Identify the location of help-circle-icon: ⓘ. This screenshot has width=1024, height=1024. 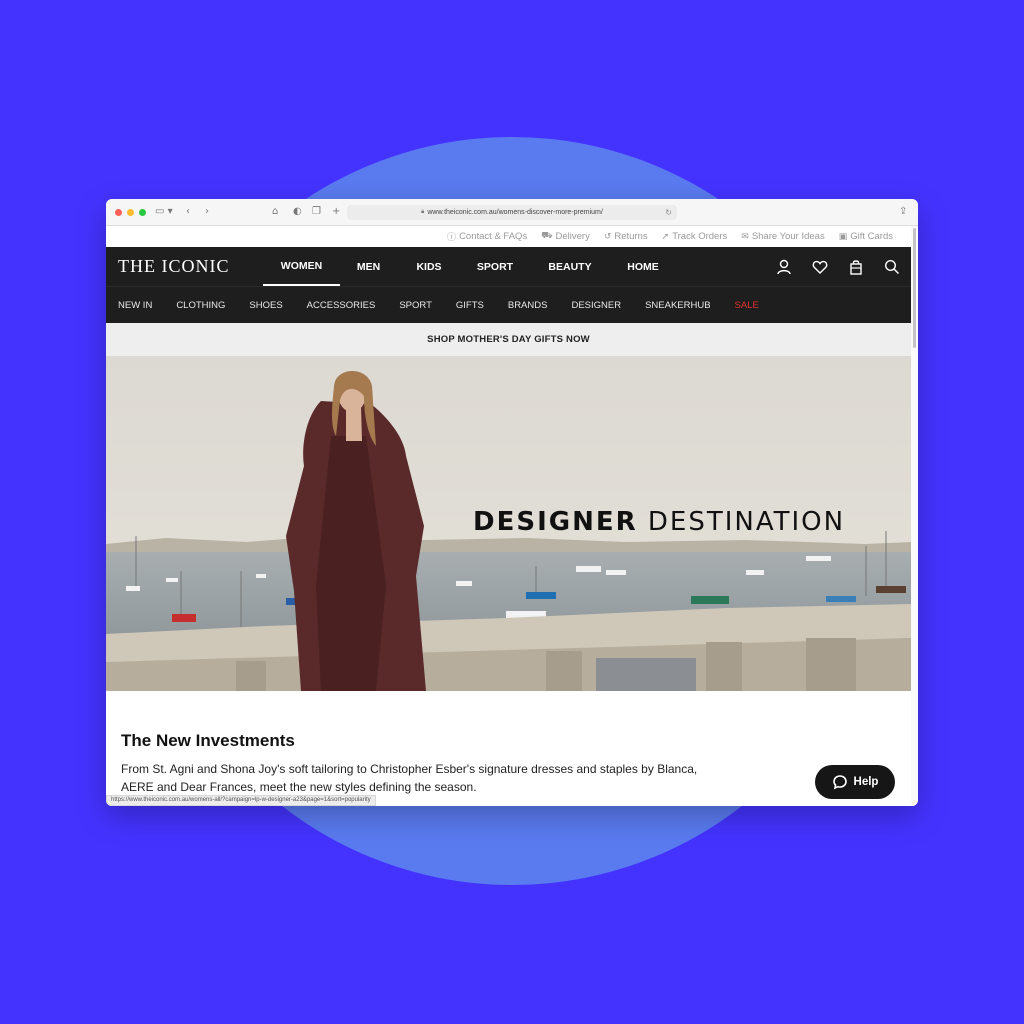
(452, 238).